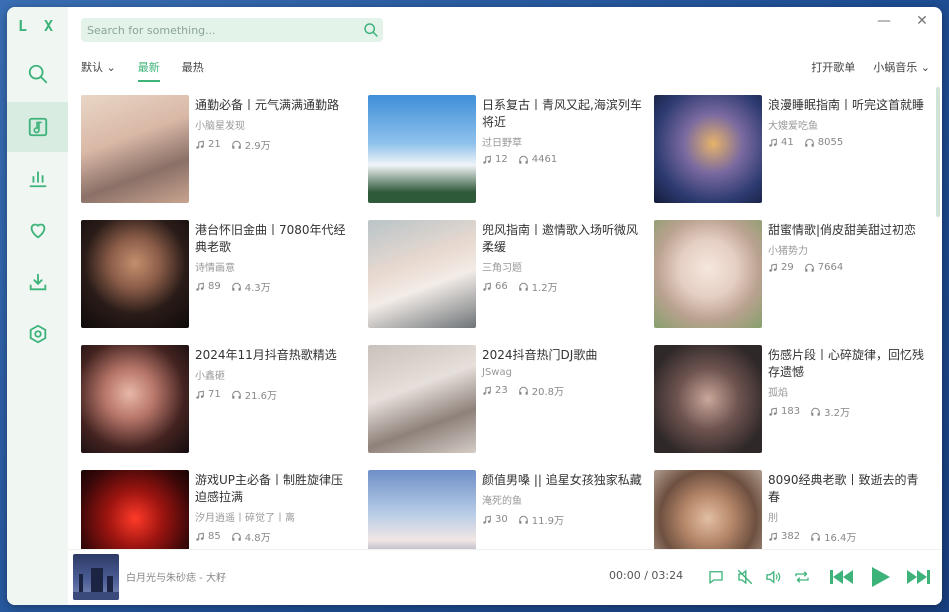 The height and width of the screenshot is (612, 949). I want to click on playlist-title: 2024年11月抖音热歌精选, so click(275, 355).